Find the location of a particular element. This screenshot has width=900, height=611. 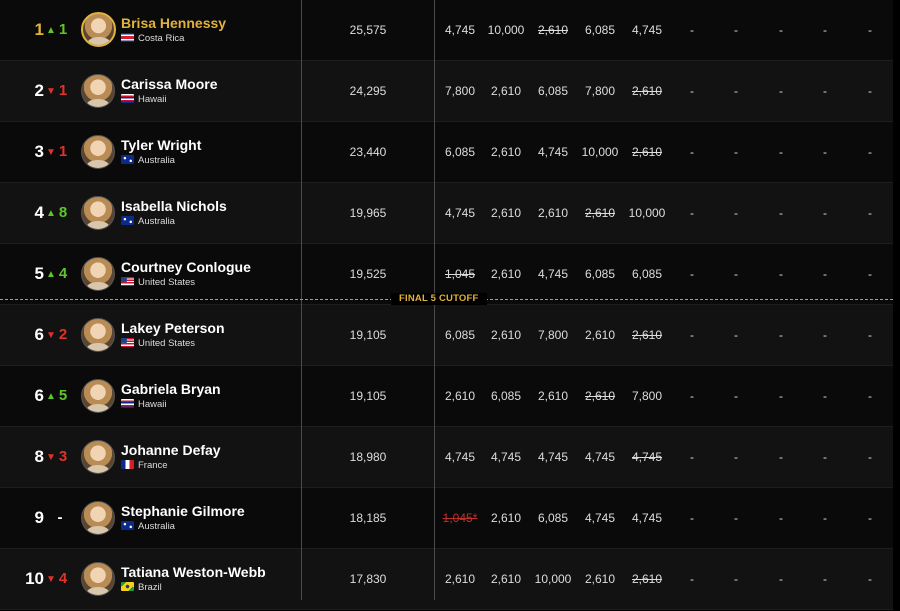

rank: 1 is located at coordinates (39, 29).